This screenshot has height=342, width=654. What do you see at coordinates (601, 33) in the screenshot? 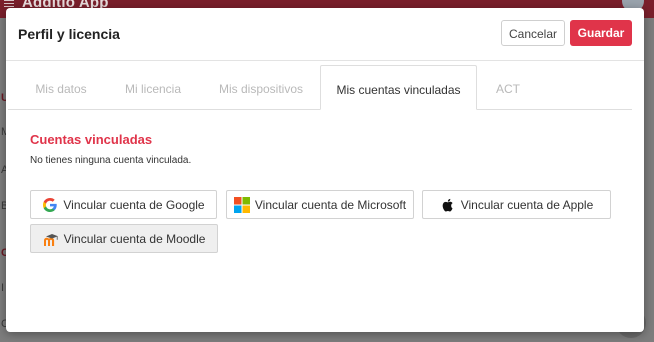
I see `save-button: Guardar` at bounding box center [601, 33].